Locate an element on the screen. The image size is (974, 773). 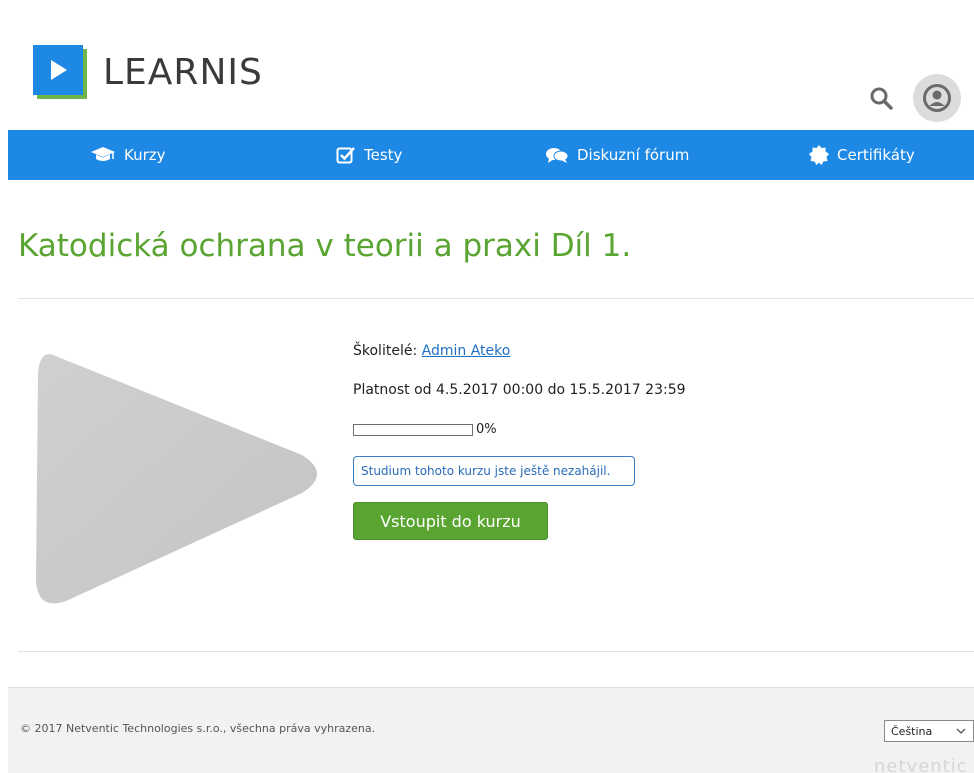
brand-logo-text: netventic is located at coordinates (921, 764).